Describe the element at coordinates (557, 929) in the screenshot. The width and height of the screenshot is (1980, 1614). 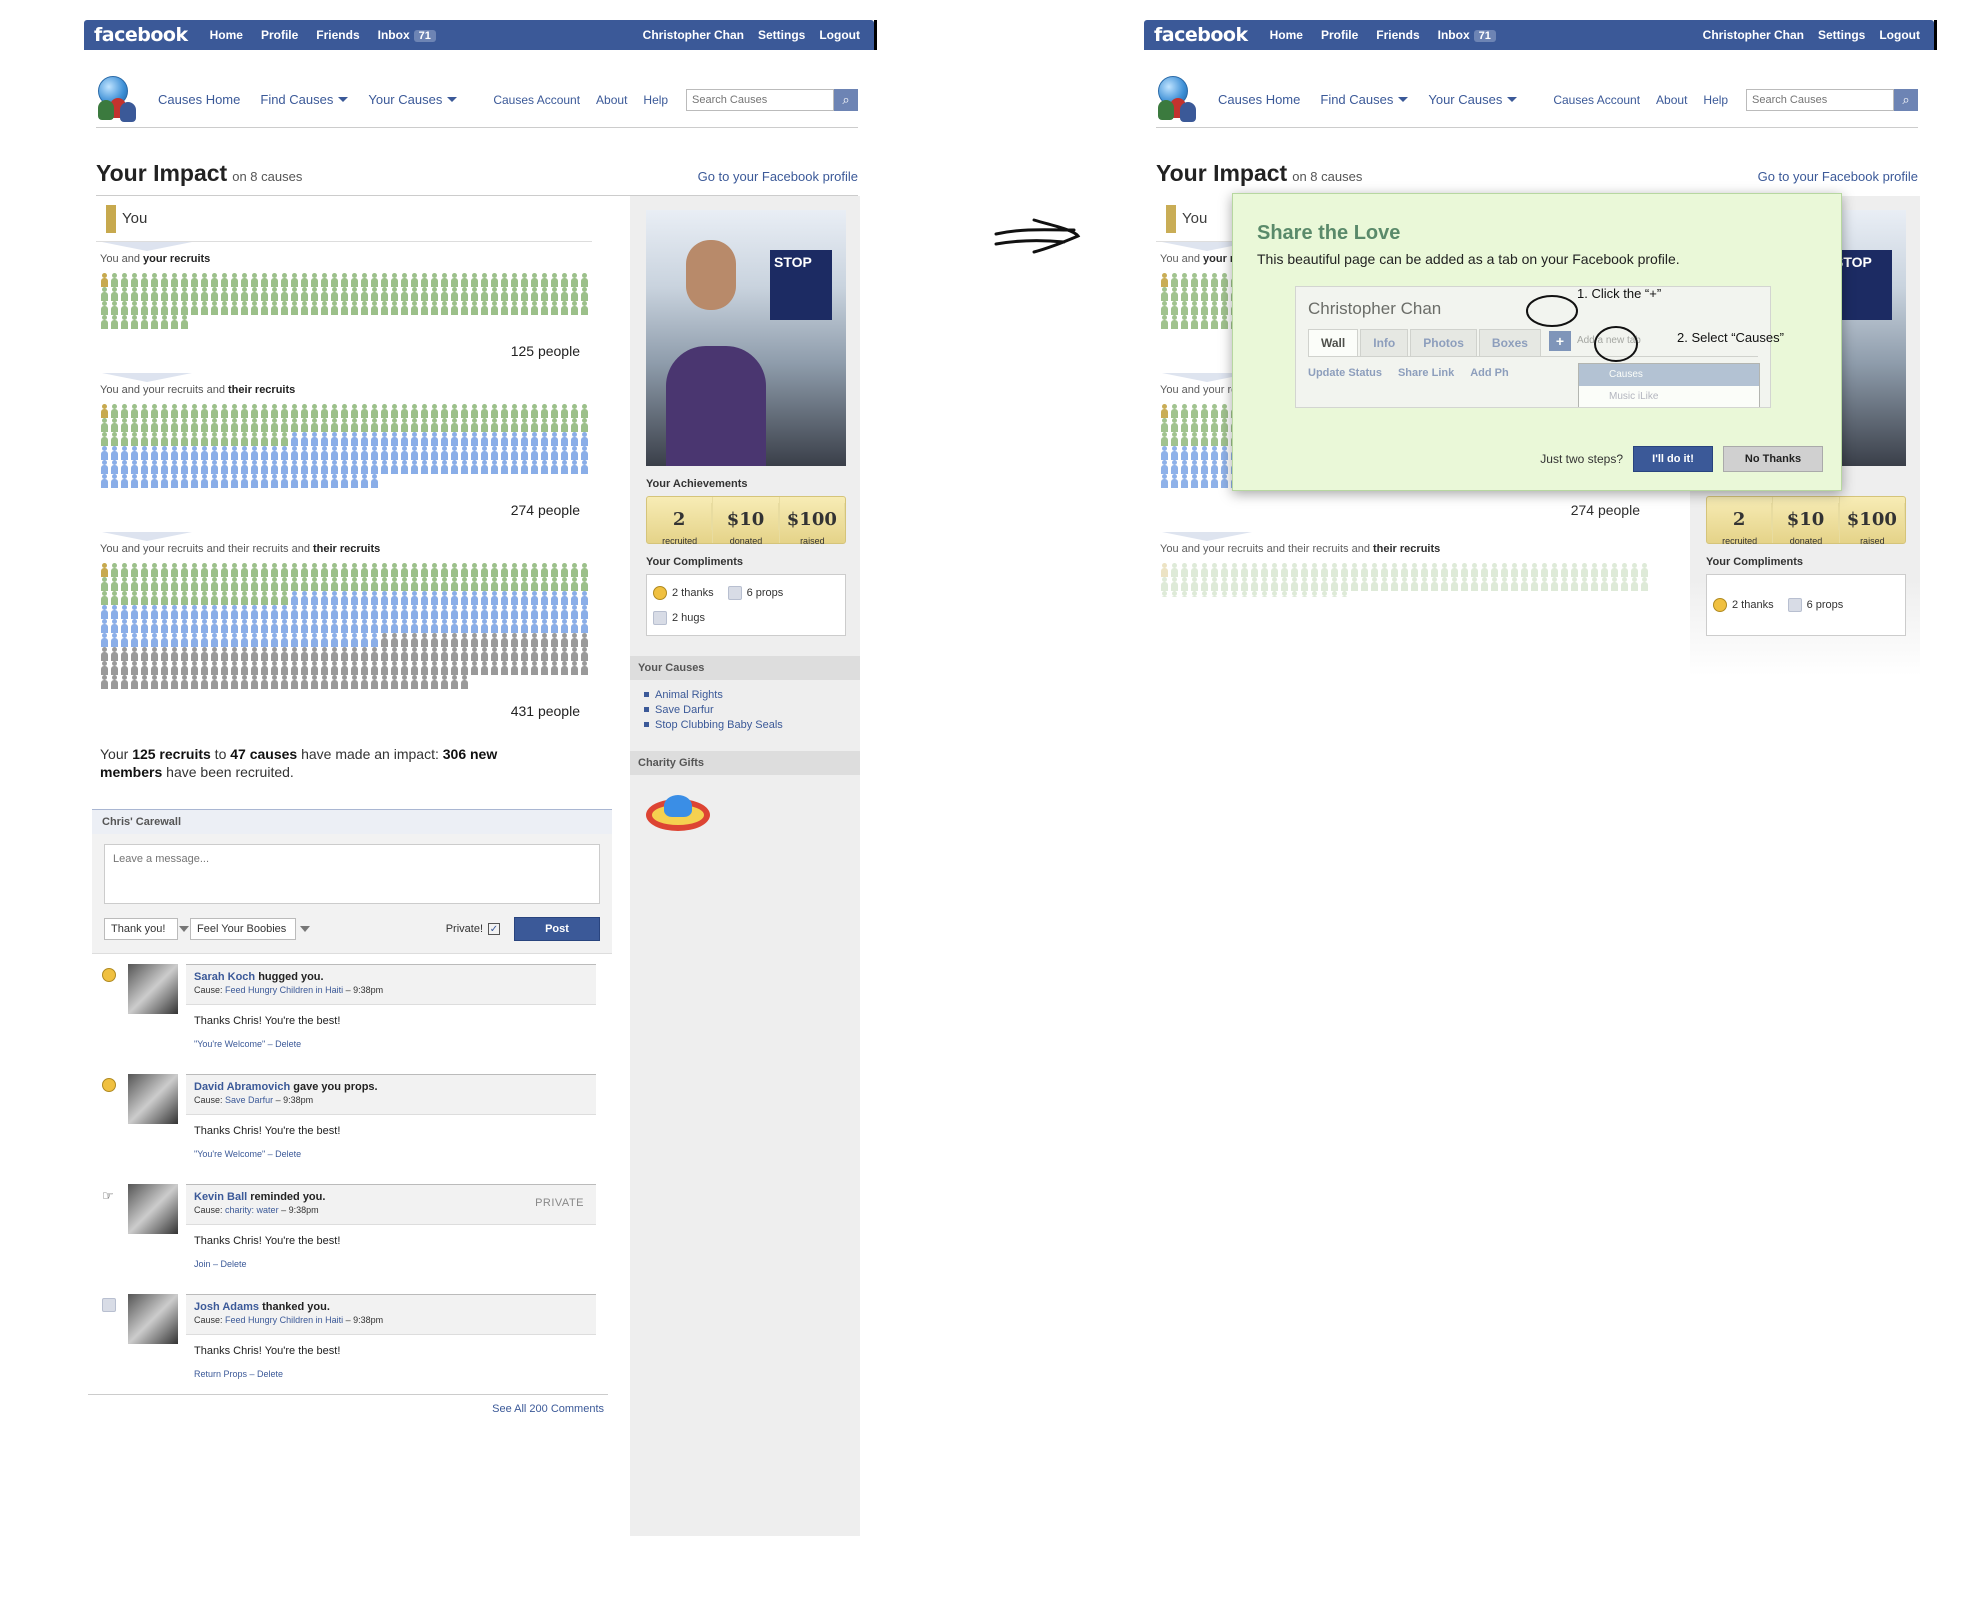
I see `post-button: Post` at that location.